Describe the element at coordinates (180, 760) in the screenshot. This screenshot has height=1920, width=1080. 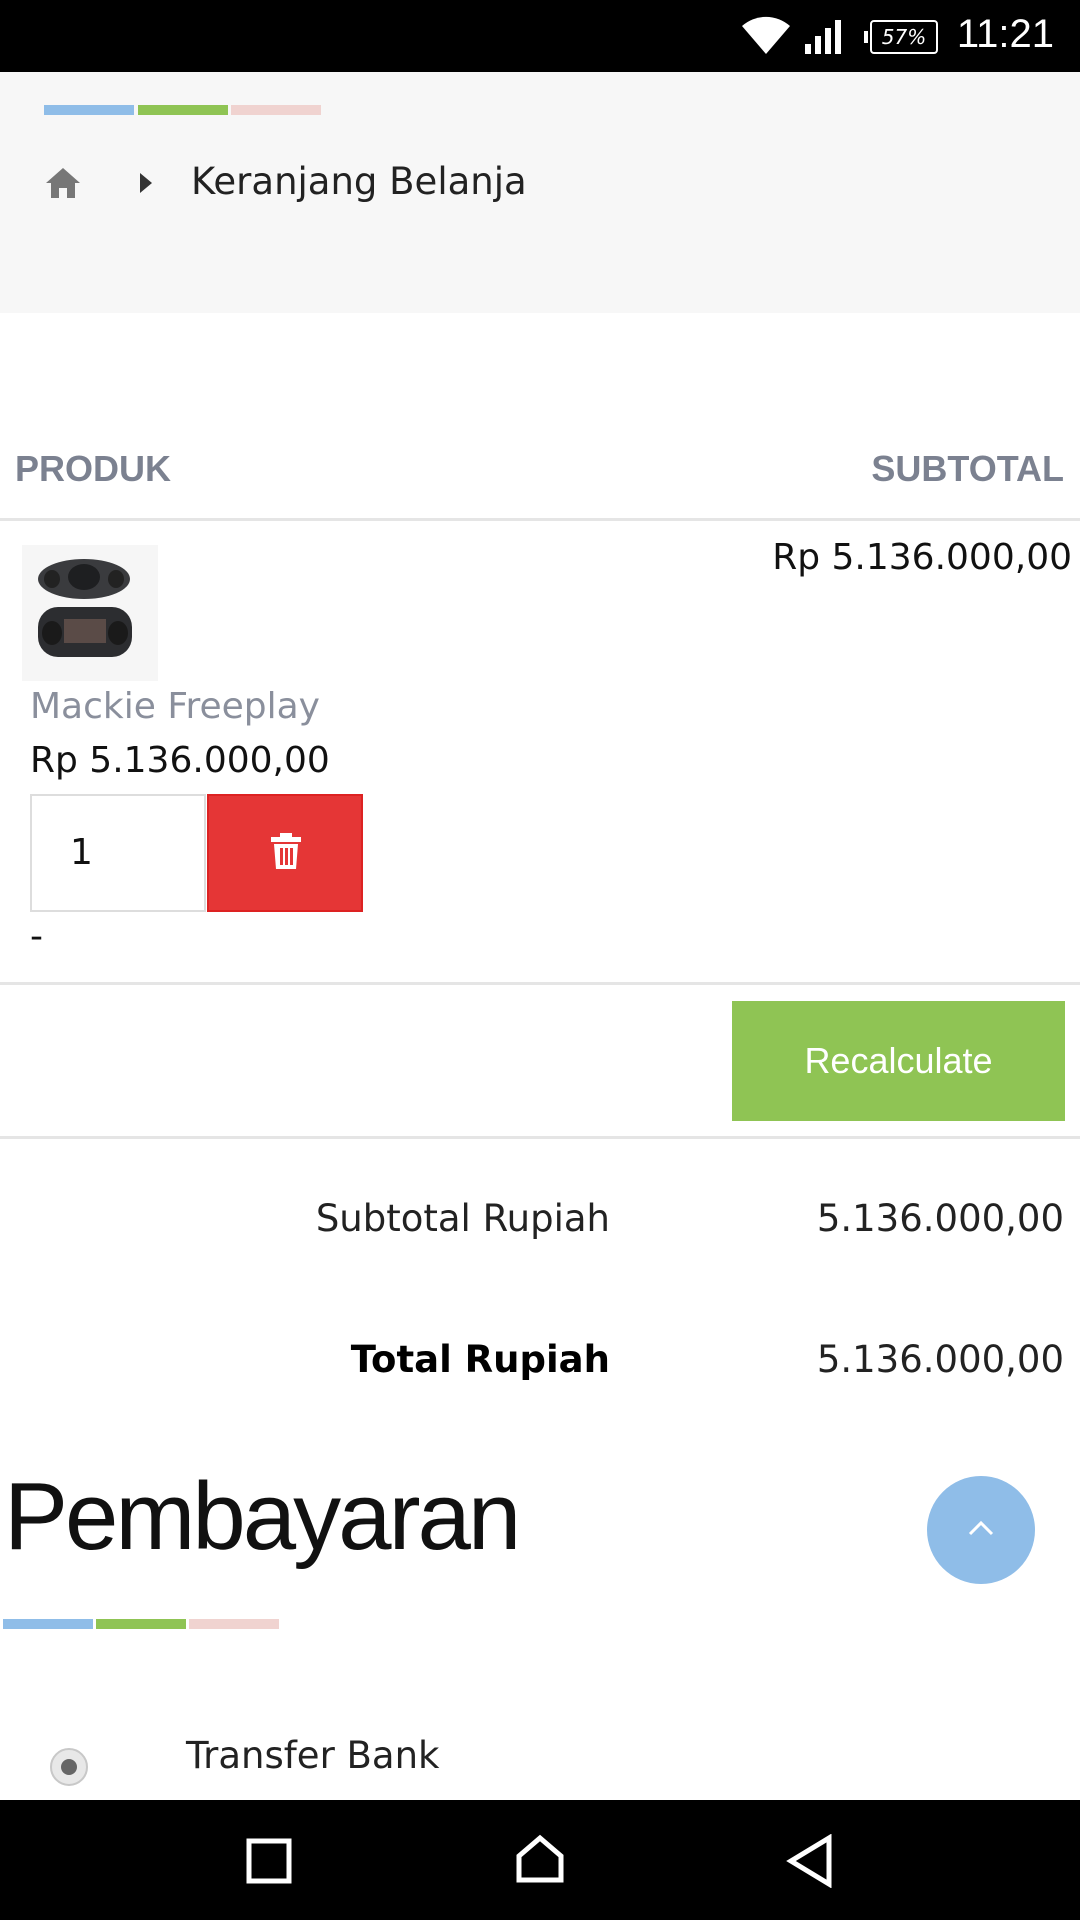
I see `product-price: Rp 5.136.000,00` at that location.